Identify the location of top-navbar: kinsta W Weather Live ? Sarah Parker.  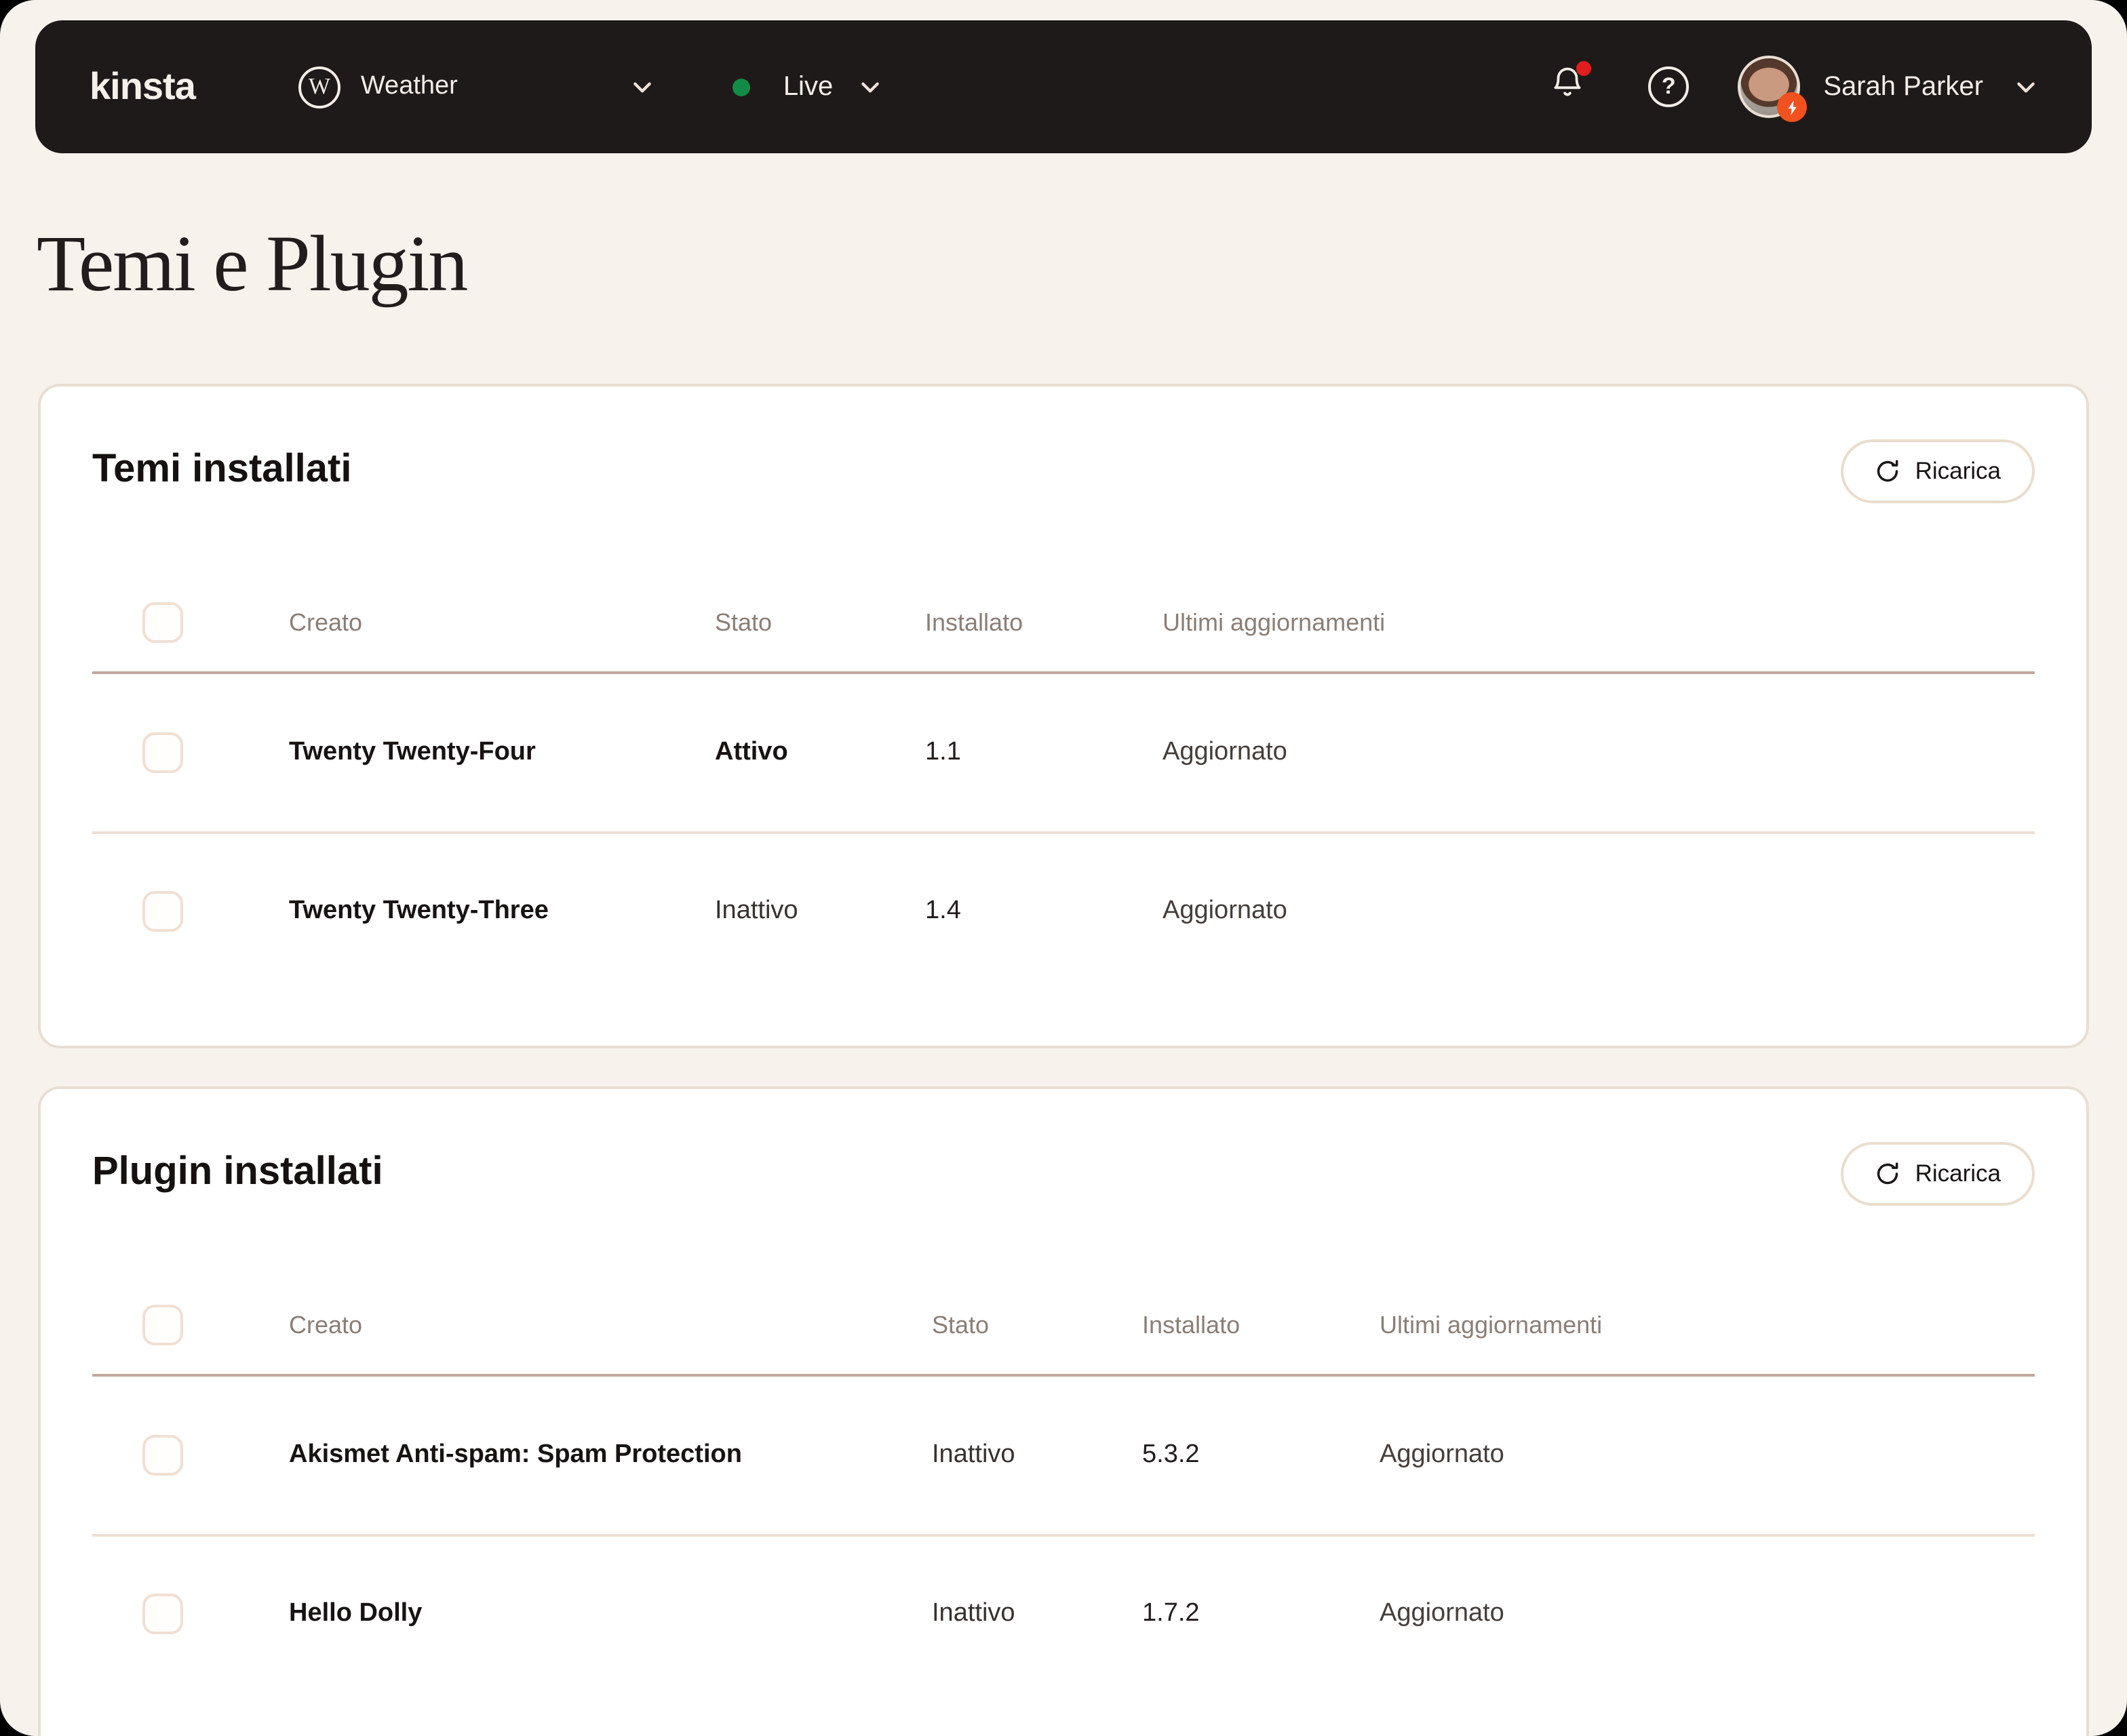
(1063, 86).